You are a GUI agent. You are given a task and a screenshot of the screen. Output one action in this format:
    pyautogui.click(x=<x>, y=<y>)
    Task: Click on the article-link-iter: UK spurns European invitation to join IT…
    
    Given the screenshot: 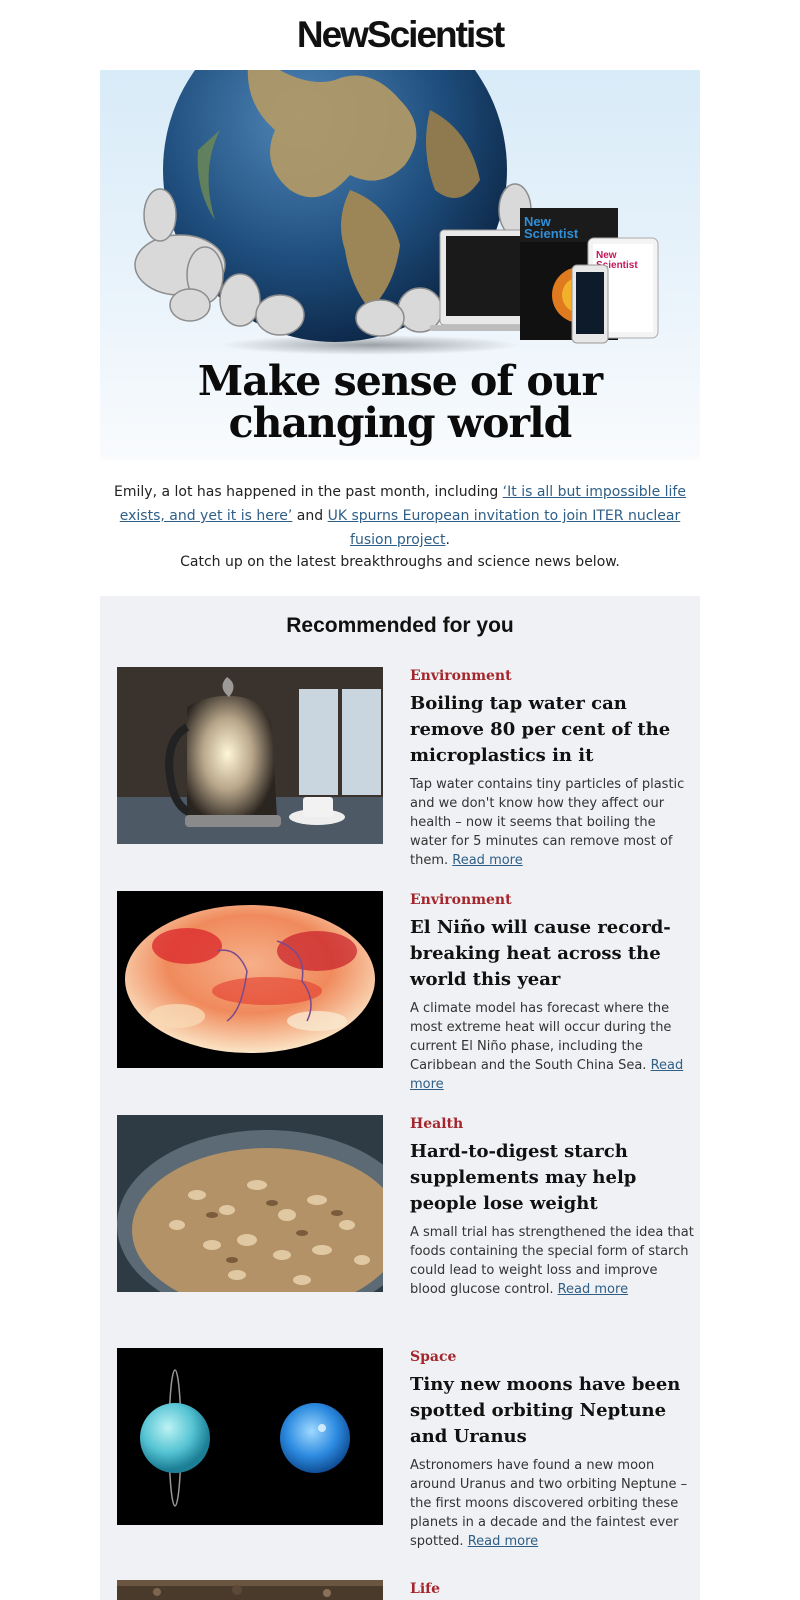 What is the action you would take?
    pyautogui.click(x=504, y=528)
    